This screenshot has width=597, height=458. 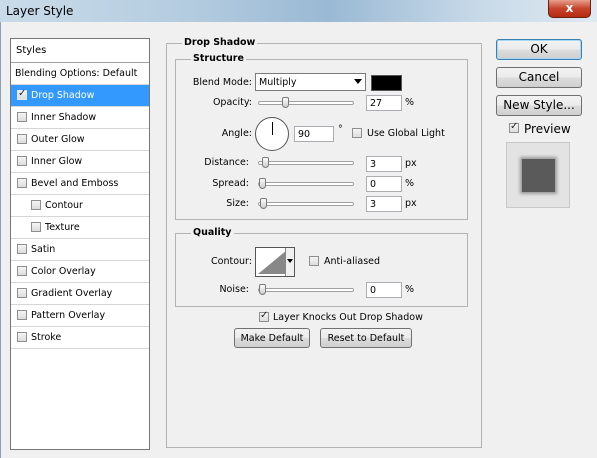 I want to click on sidebar-item: Texture, so click(x=80, y=228).